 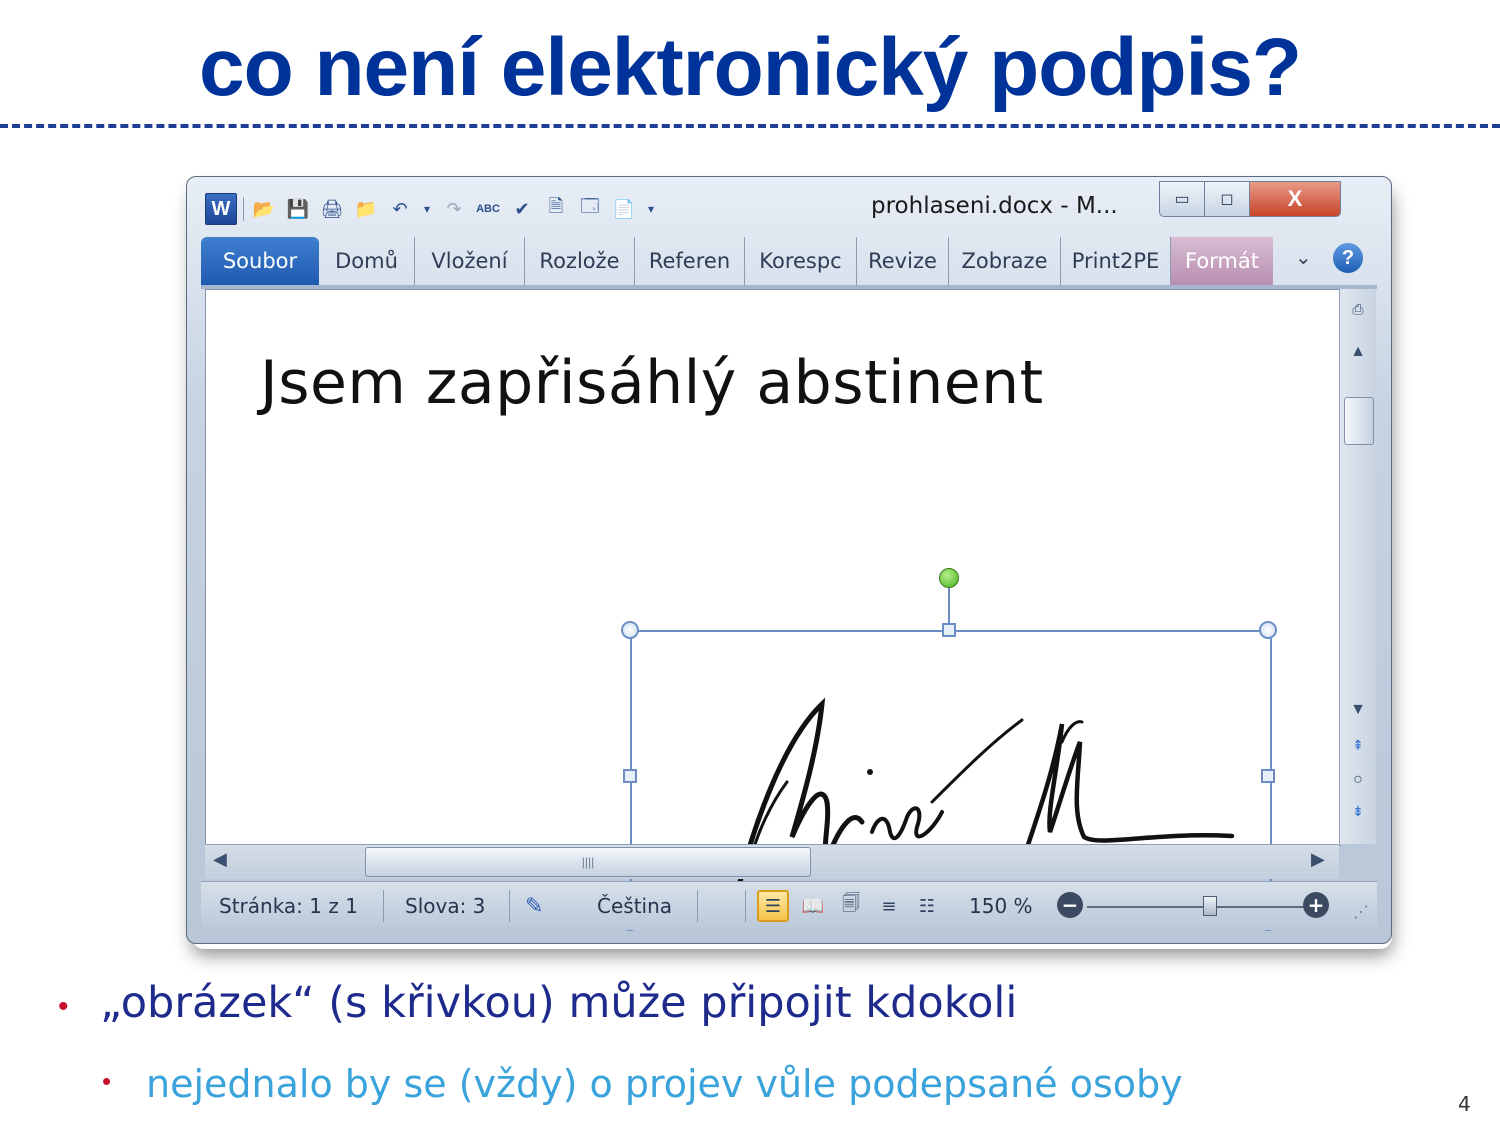 I want to click on word-count-status: Slova: 3, so click(x=445, y=906).